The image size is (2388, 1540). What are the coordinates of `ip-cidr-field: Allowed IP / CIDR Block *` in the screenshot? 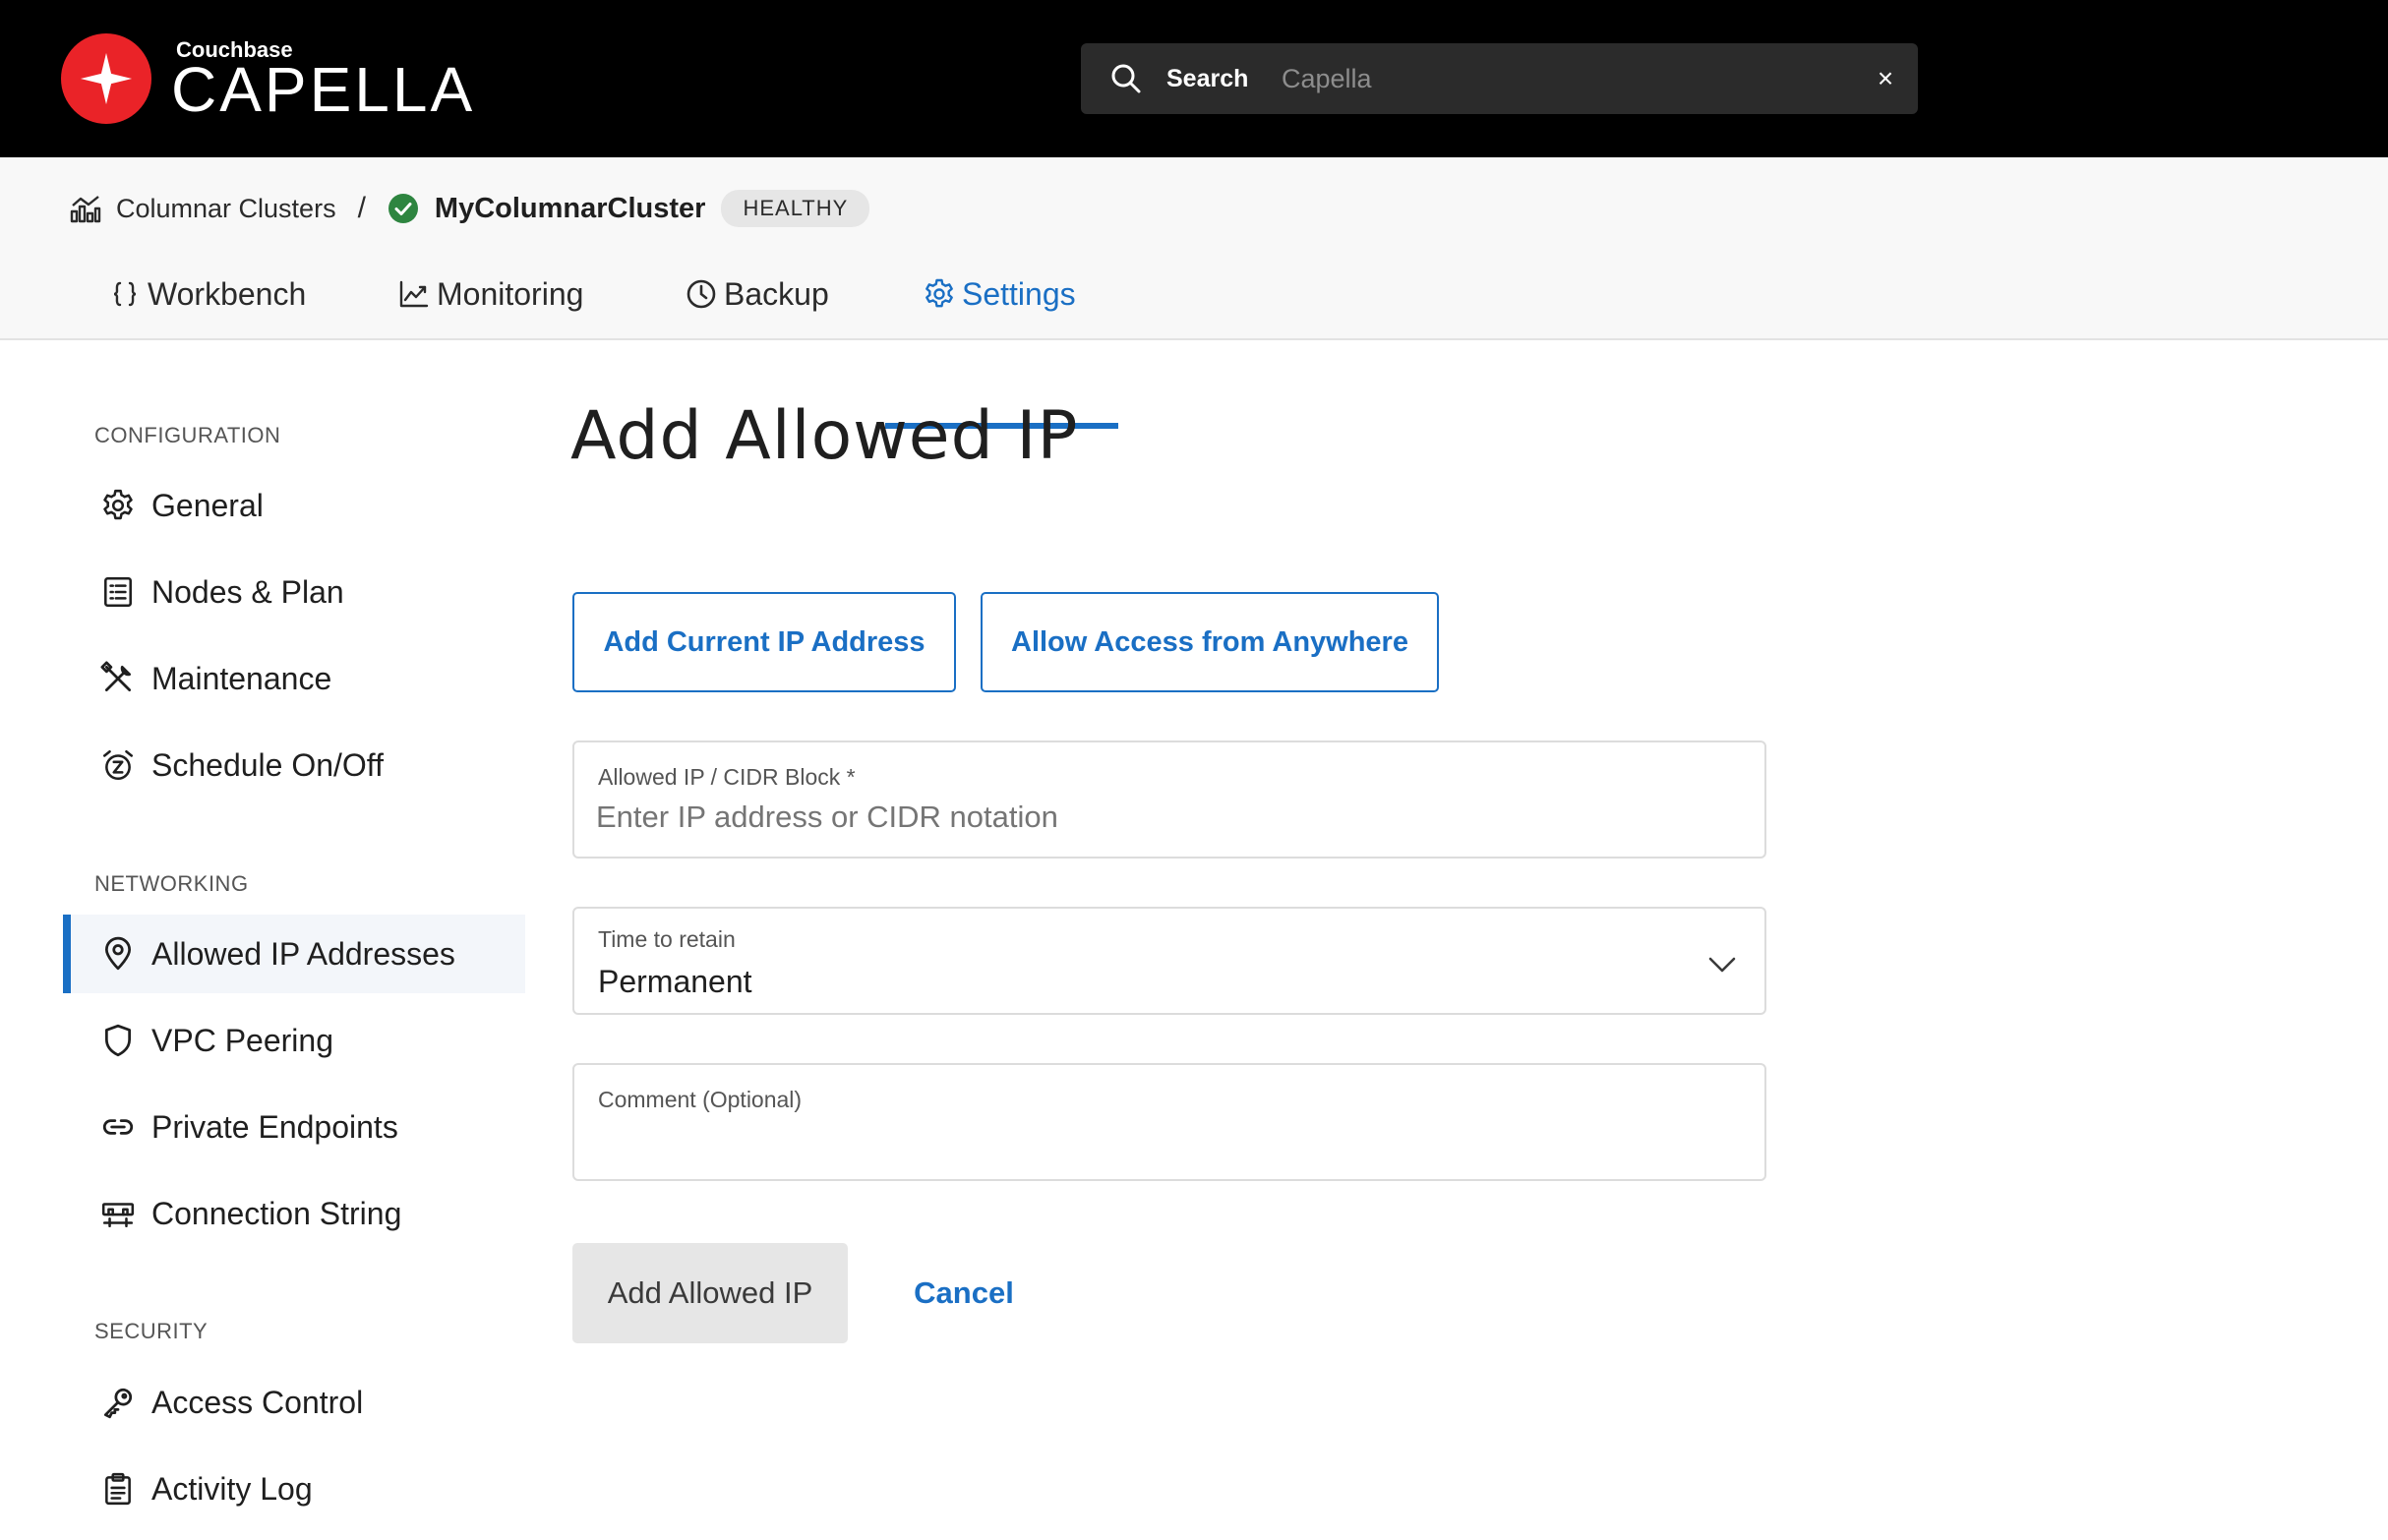 It's located at (1169, 799).